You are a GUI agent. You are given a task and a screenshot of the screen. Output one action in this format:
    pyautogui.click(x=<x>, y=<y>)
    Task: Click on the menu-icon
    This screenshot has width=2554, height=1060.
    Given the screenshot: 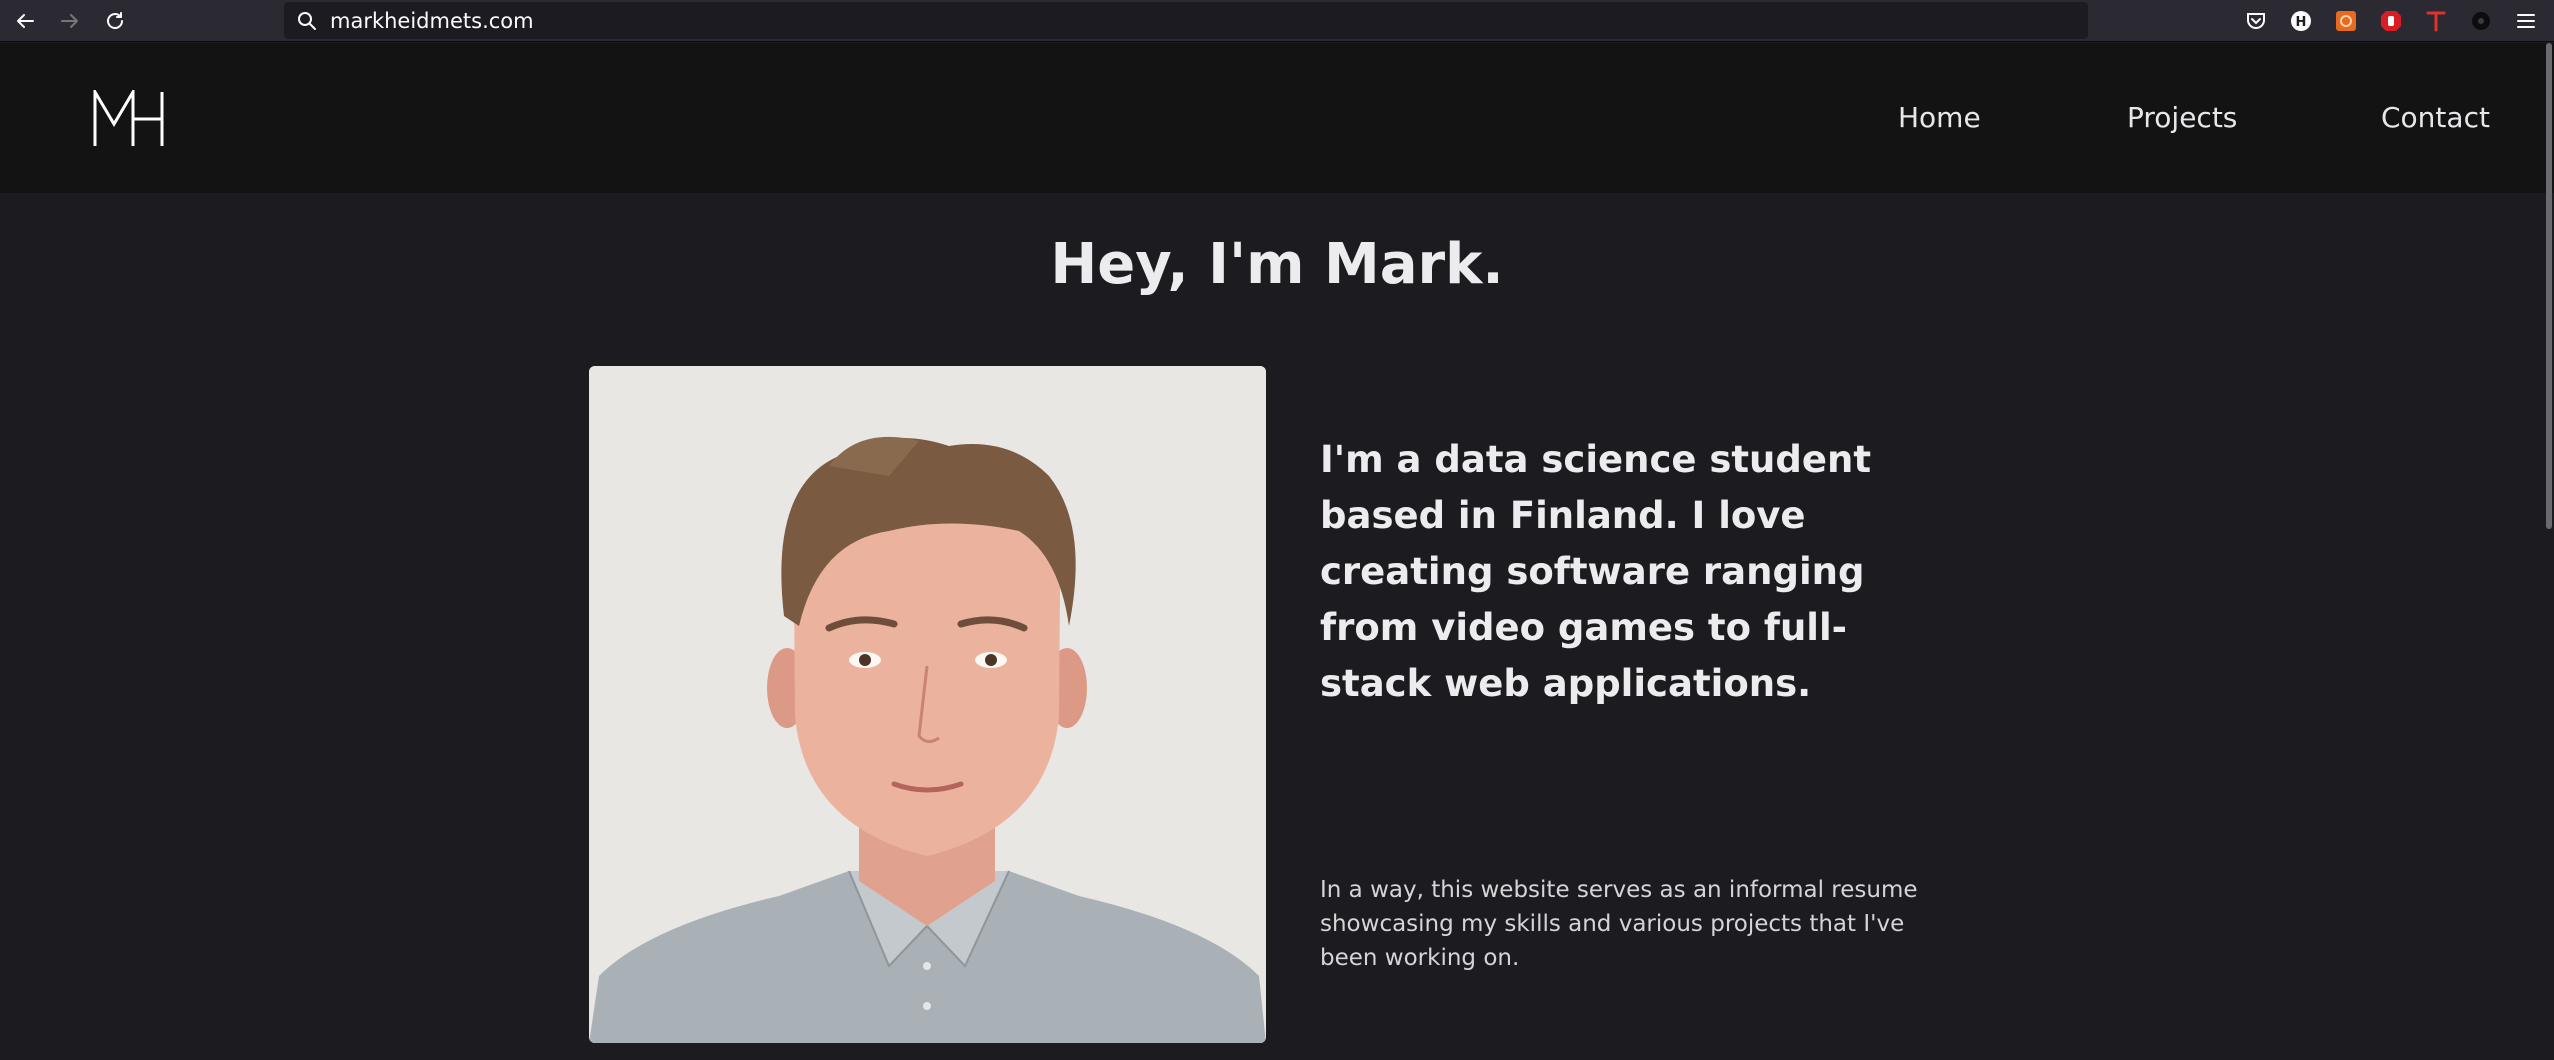 What is the action you would take?
    pyautogui.click(x=2526, y=21)
    